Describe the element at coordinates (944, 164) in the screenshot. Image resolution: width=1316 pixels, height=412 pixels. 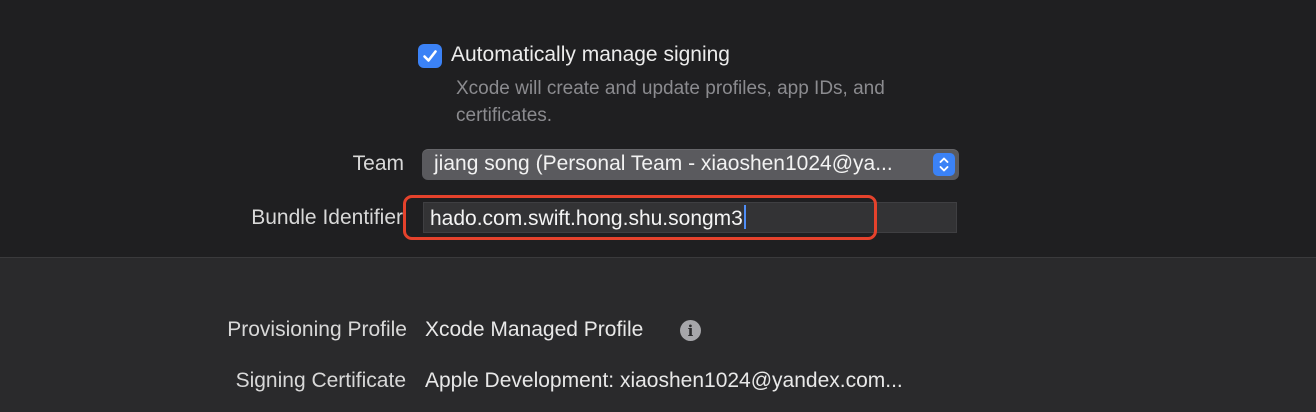
I see `chevron-up-down-icon` at that location.